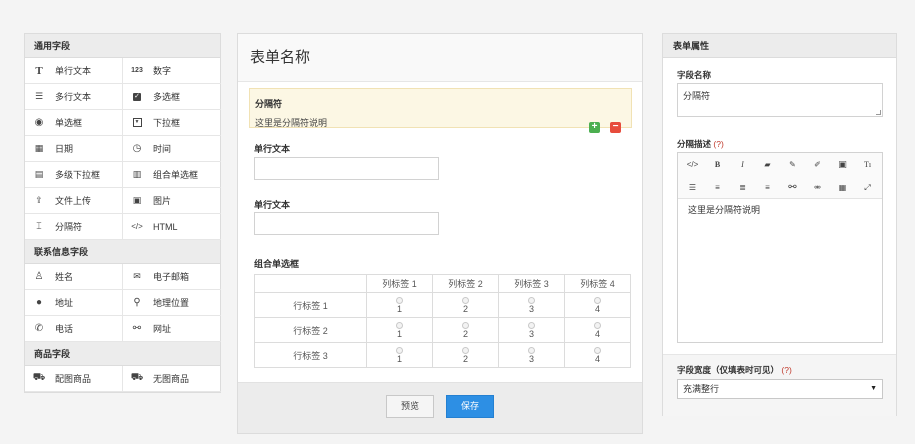  Describe the element at coordinates (172, 201) in the screenshot. I see `palette-item: ▣ 图片` at that location.